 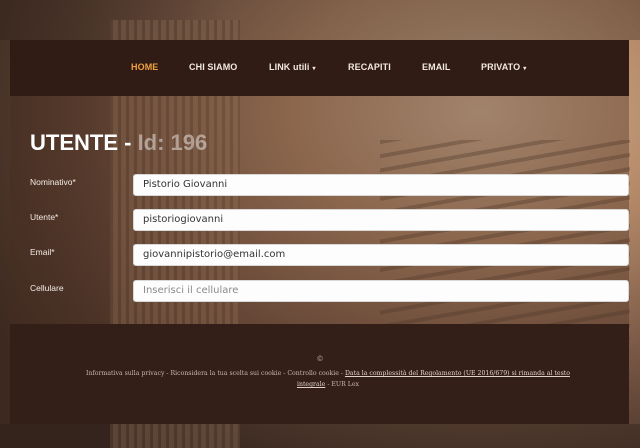 I want to click on page-title-id: Id: 196, so click(x=172, y=142).